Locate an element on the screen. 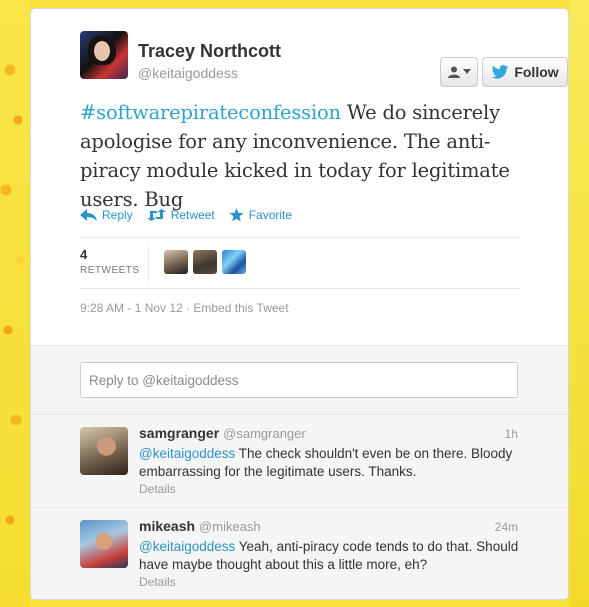 This screenshot has width=589, height=607. user-actions-button is located at coordinates (459, 72).